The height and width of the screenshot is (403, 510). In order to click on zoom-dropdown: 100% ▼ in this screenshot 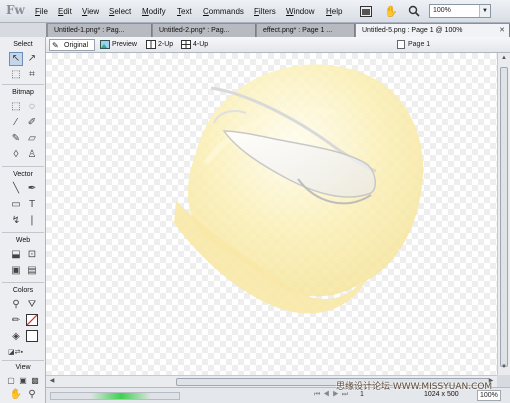, I will do `click(460, 11)`.